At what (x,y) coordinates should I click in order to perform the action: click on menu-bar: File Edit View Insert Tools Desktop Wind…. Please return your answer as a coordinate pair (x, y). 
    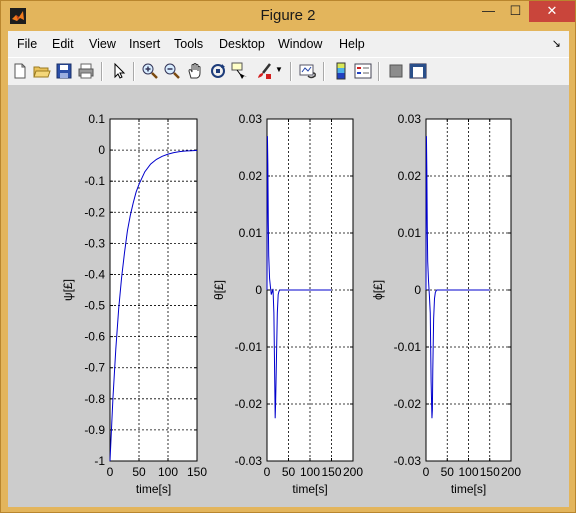
    Looking at the image, I should click on (288, 44).